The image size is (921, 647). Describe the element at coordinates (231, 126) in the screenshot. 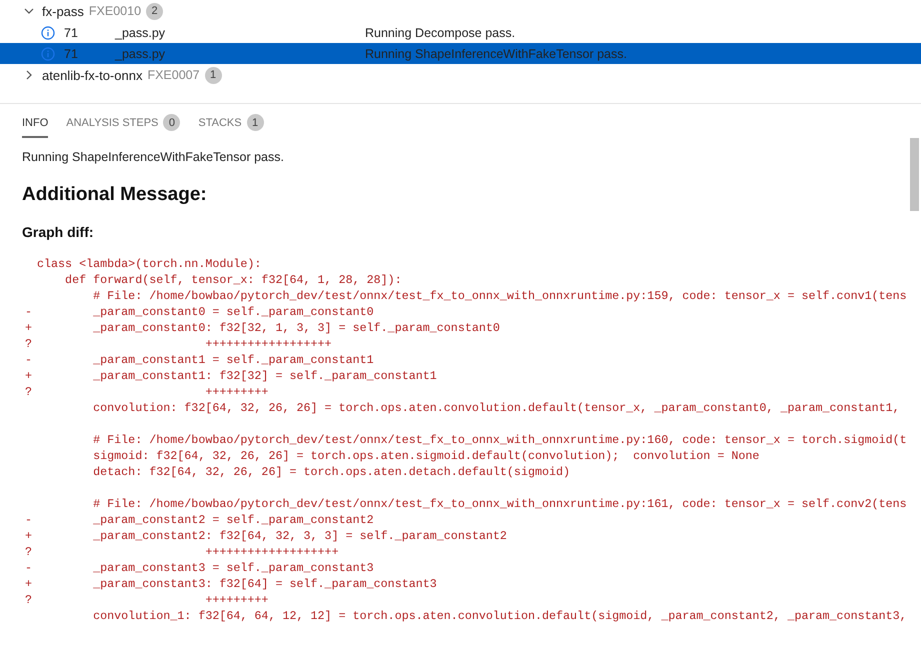

I see `tab: STACKS 1` at that location.